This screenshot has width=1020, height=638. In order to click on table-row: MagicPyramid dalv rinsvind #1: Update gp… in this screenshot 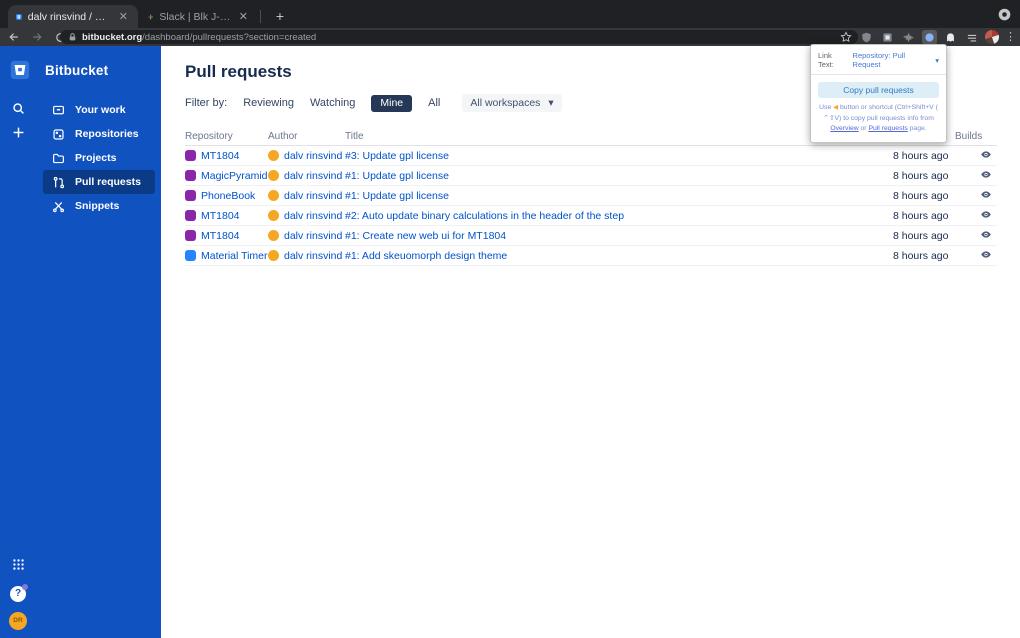, I will do `click(591, 176)`.